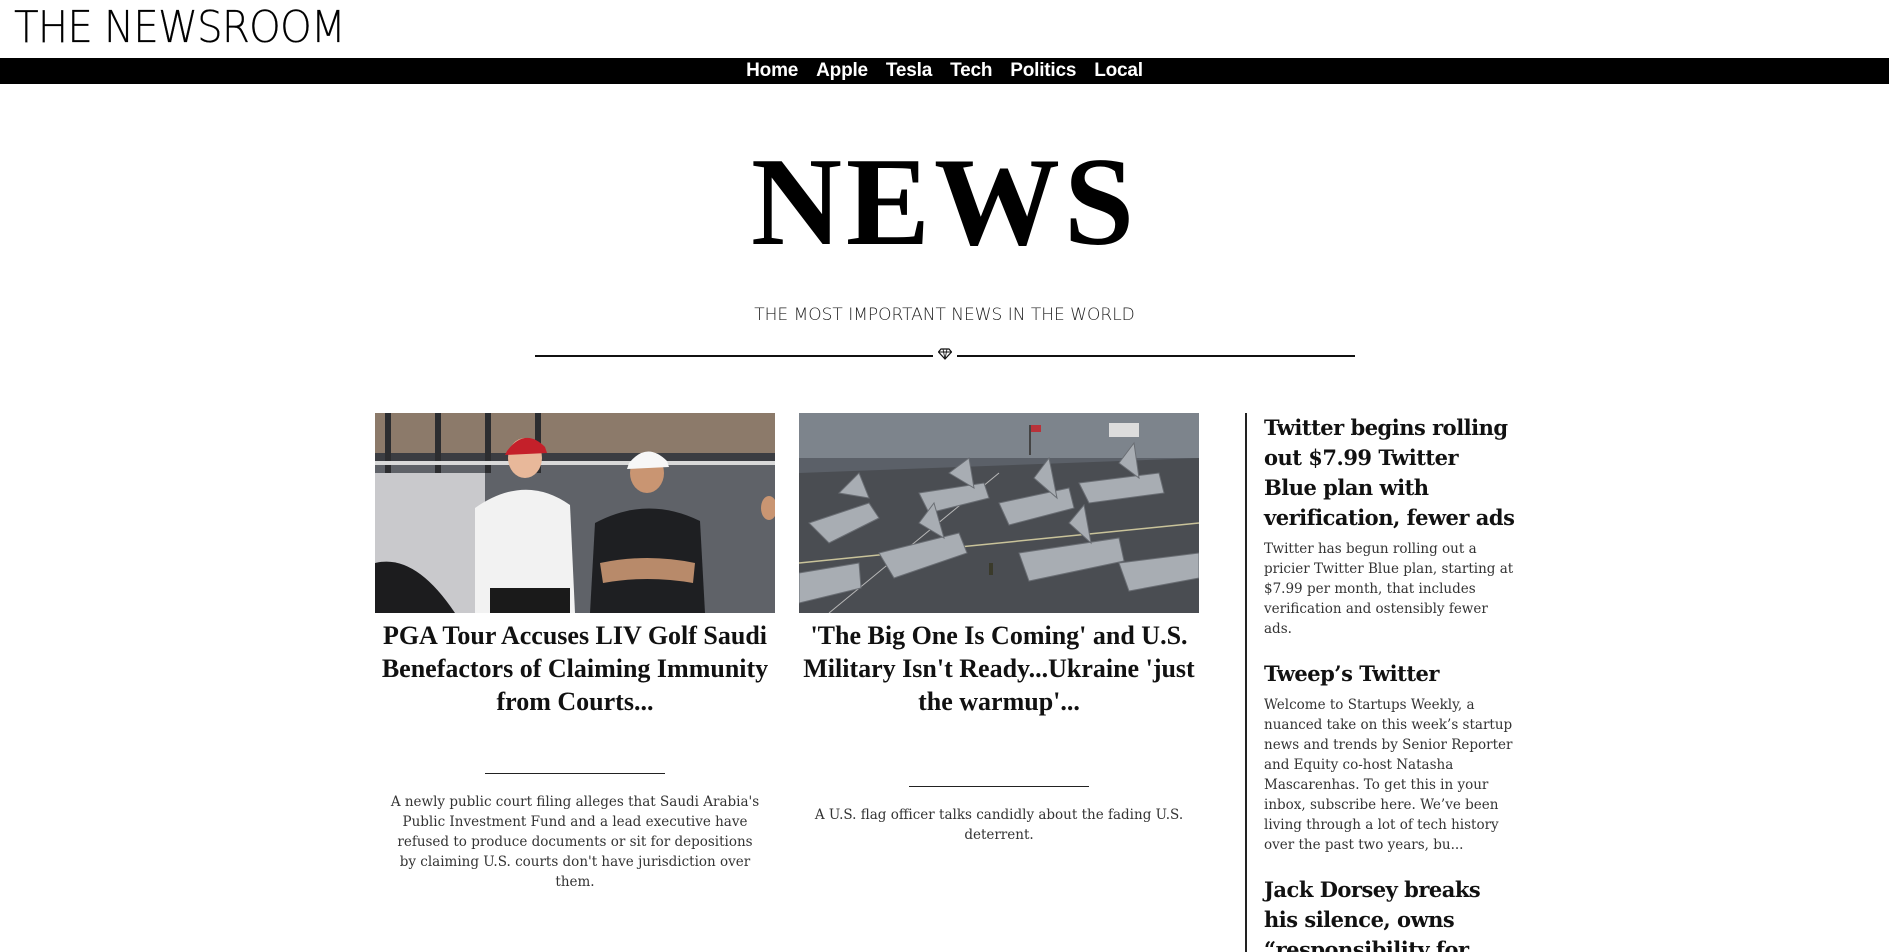 This screenshot has height=952, width=1889. Describe the element at coordinates (575, 513) in the screenshot. I see `article-image-golf` at that location.